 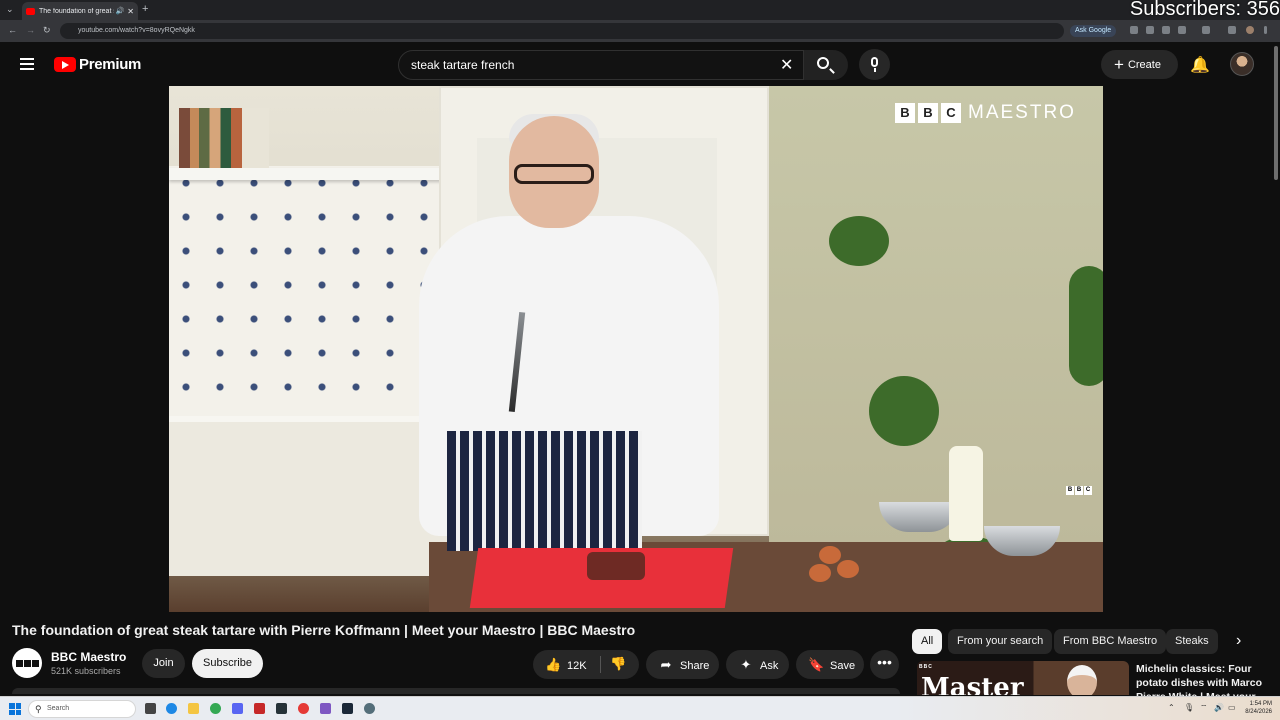 What do you see at coordinates (1166, 30) in the screenshot?
I see `eye-icon` at bounding box center [1166, 30].